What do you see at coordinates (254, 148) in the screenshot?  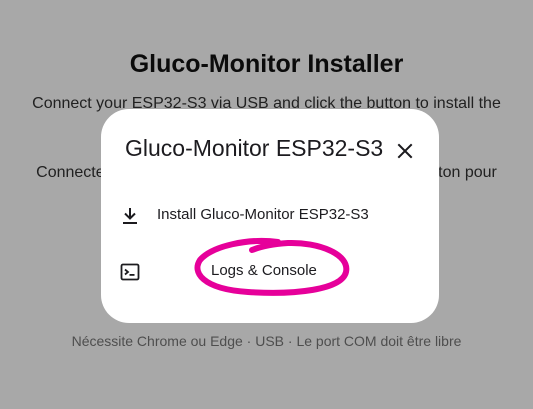 I see `dialog-title: Gluco-Monitor ESP32-S3` at bounding box center [254, 148].